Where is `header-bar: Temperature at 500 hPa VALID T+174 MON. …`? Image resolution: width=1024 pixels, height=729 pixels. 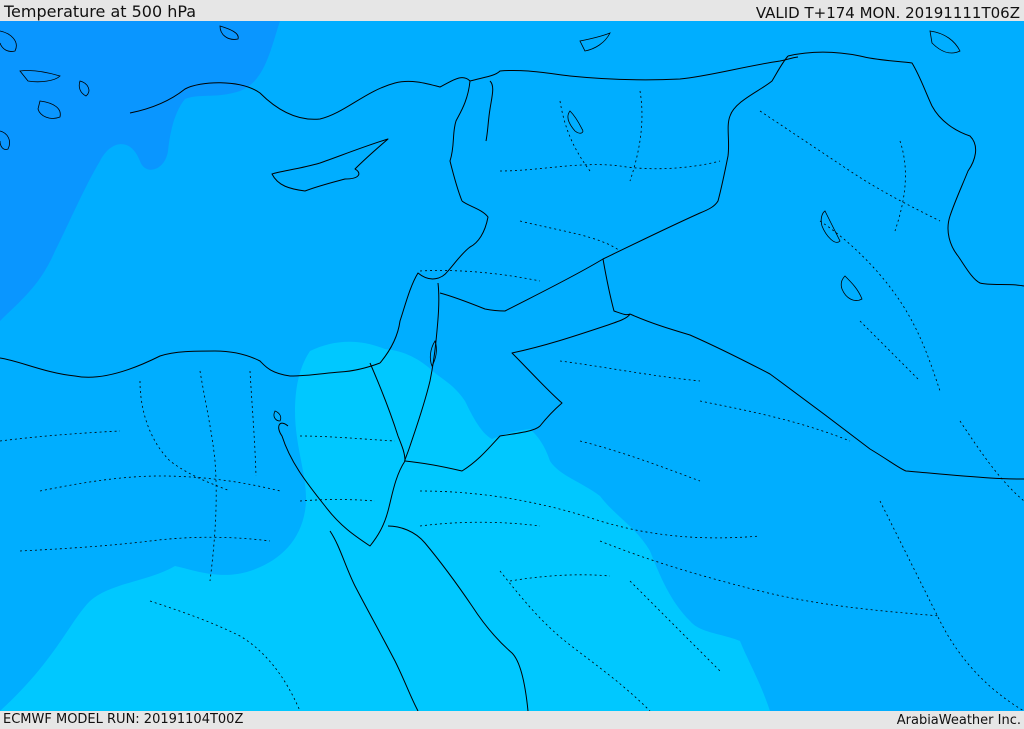
header-bar: Temperature at 500 hPa VALID T+174 MON. … is located at coordinates (512, 10).